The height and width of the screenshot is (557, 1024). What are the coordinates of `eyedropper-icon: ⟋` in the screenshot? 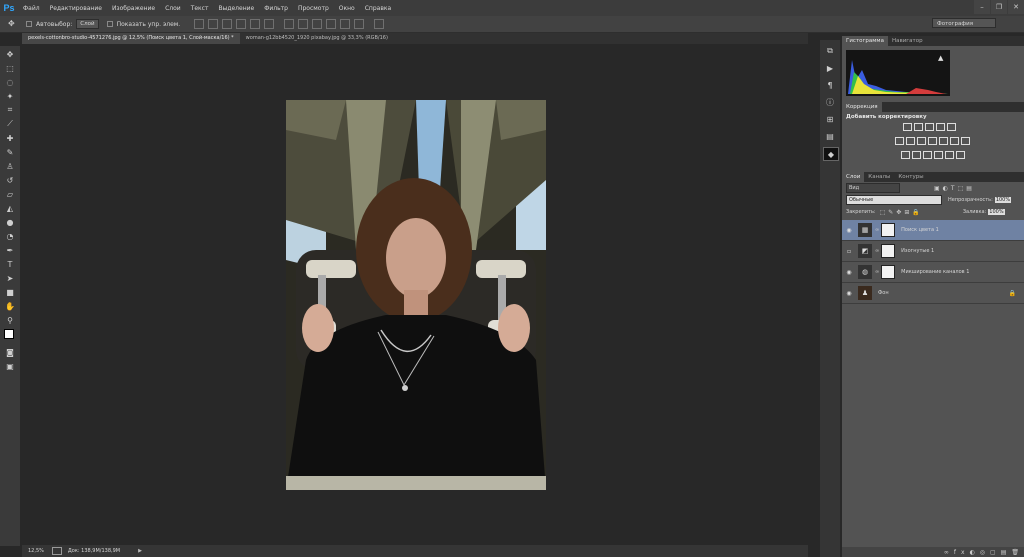 It's located at (10, 124).